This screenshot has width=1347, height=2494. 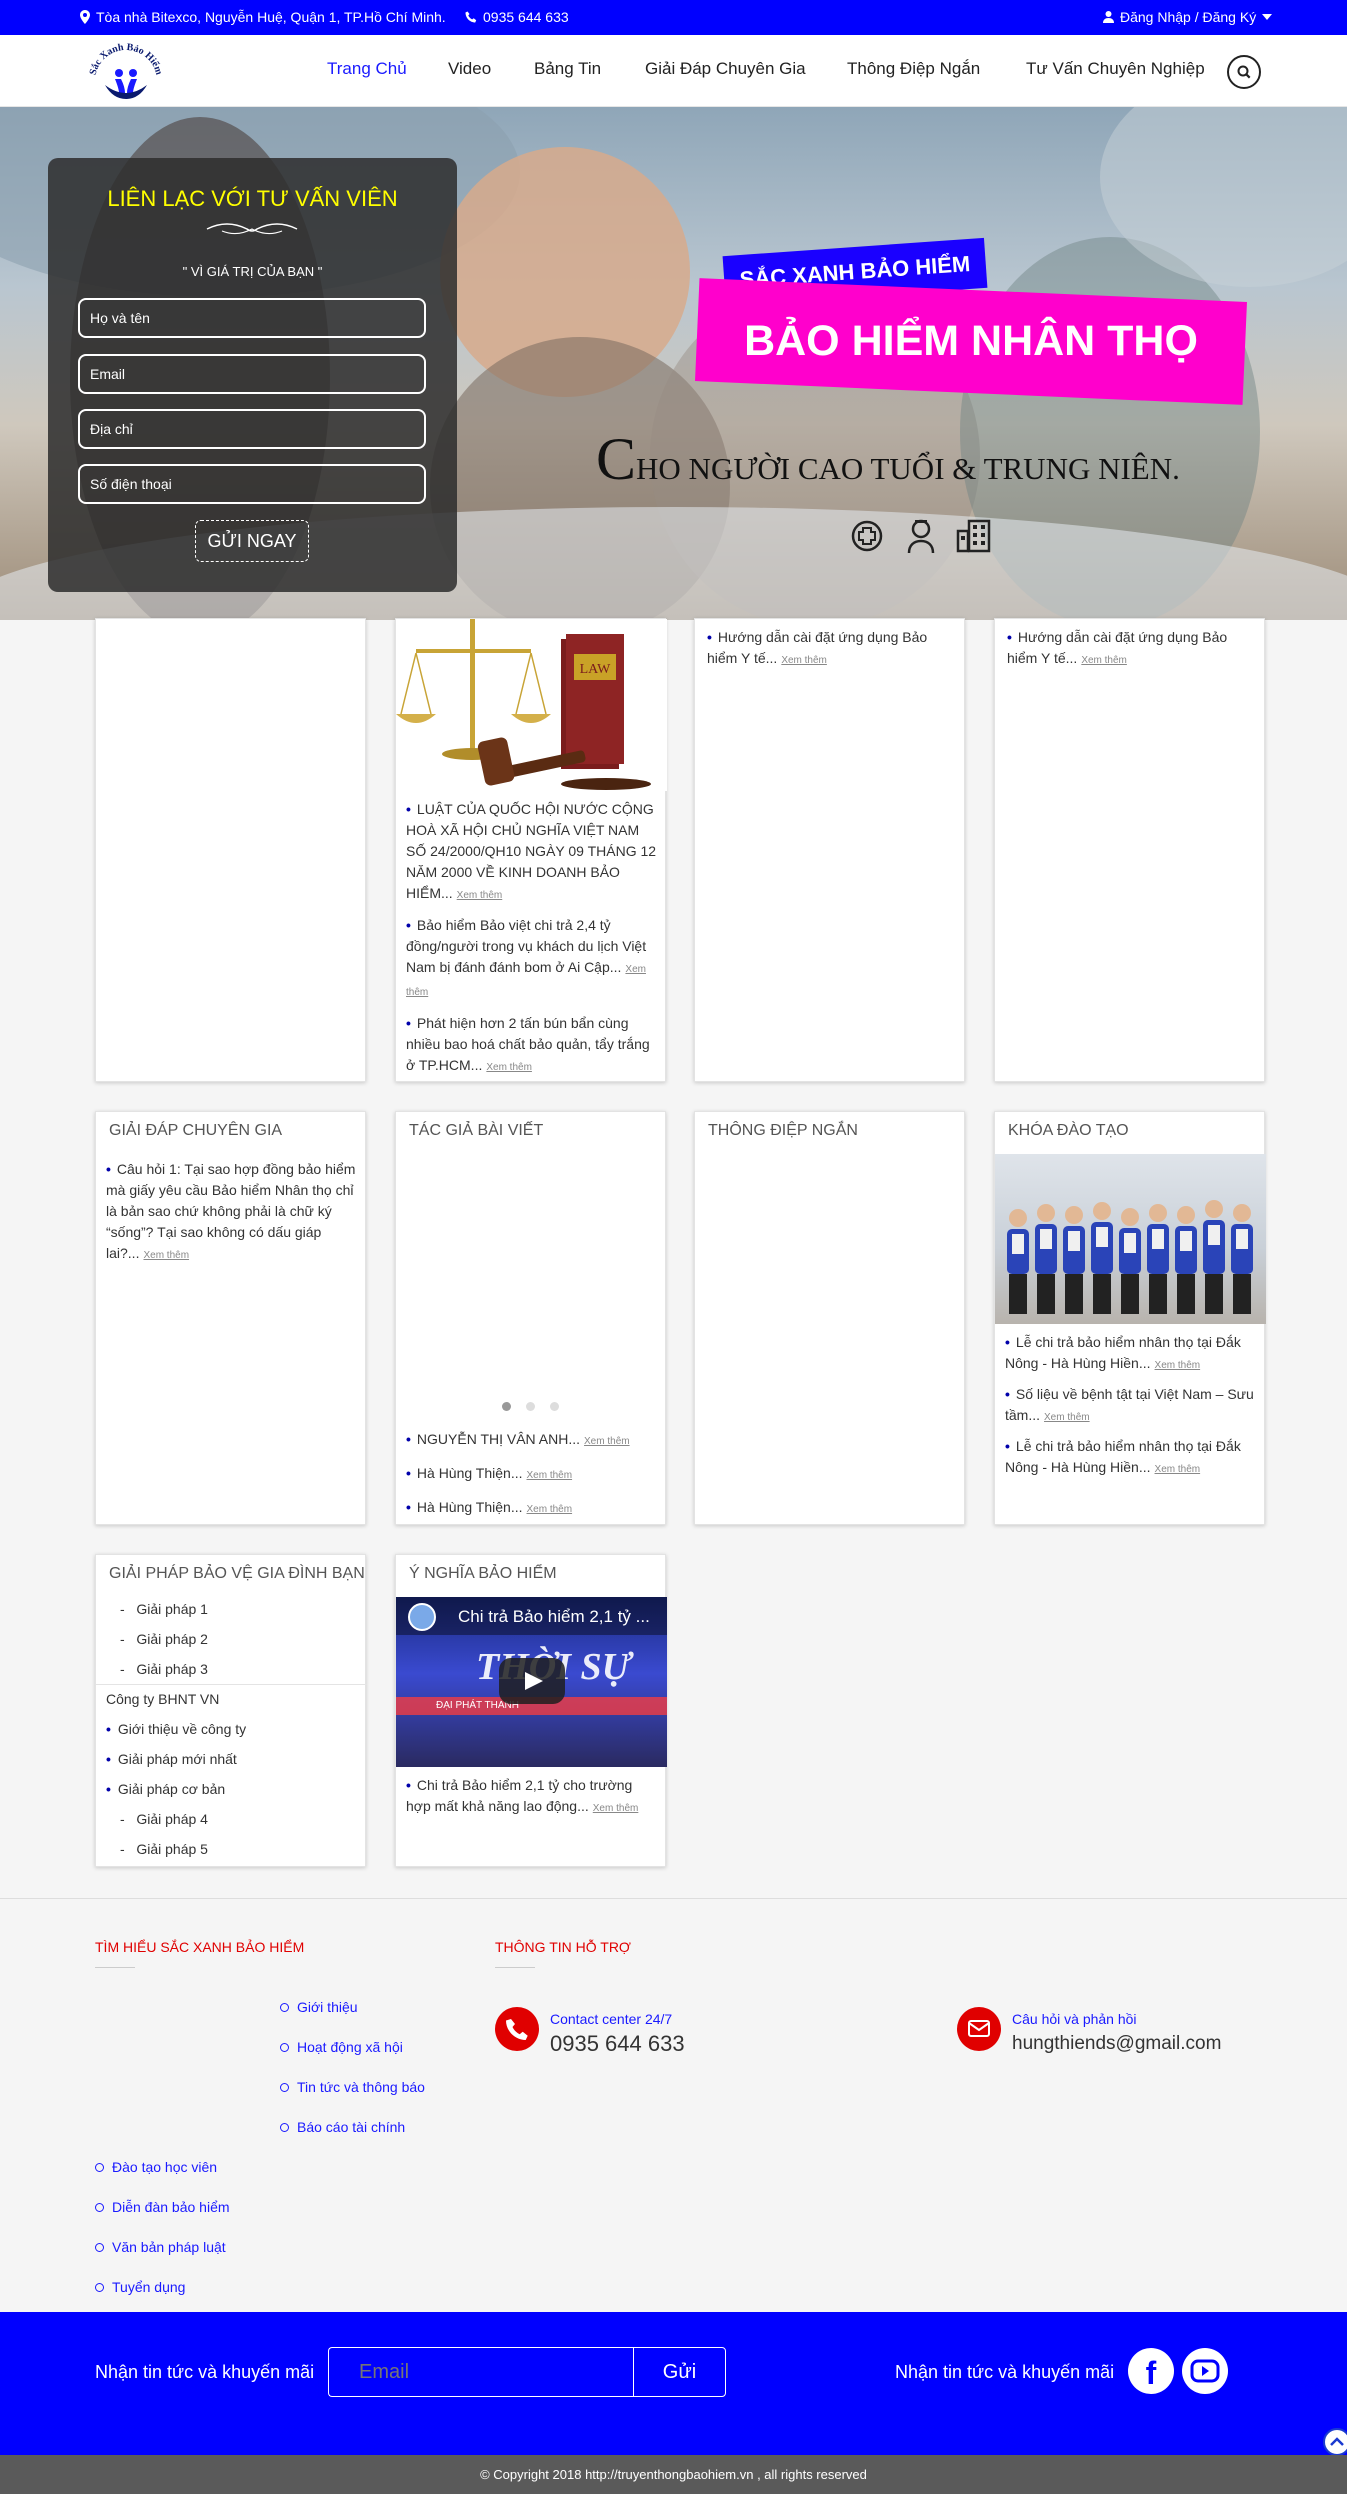 I want to click on contact-phone-badge, so click(x=517, y=2029).